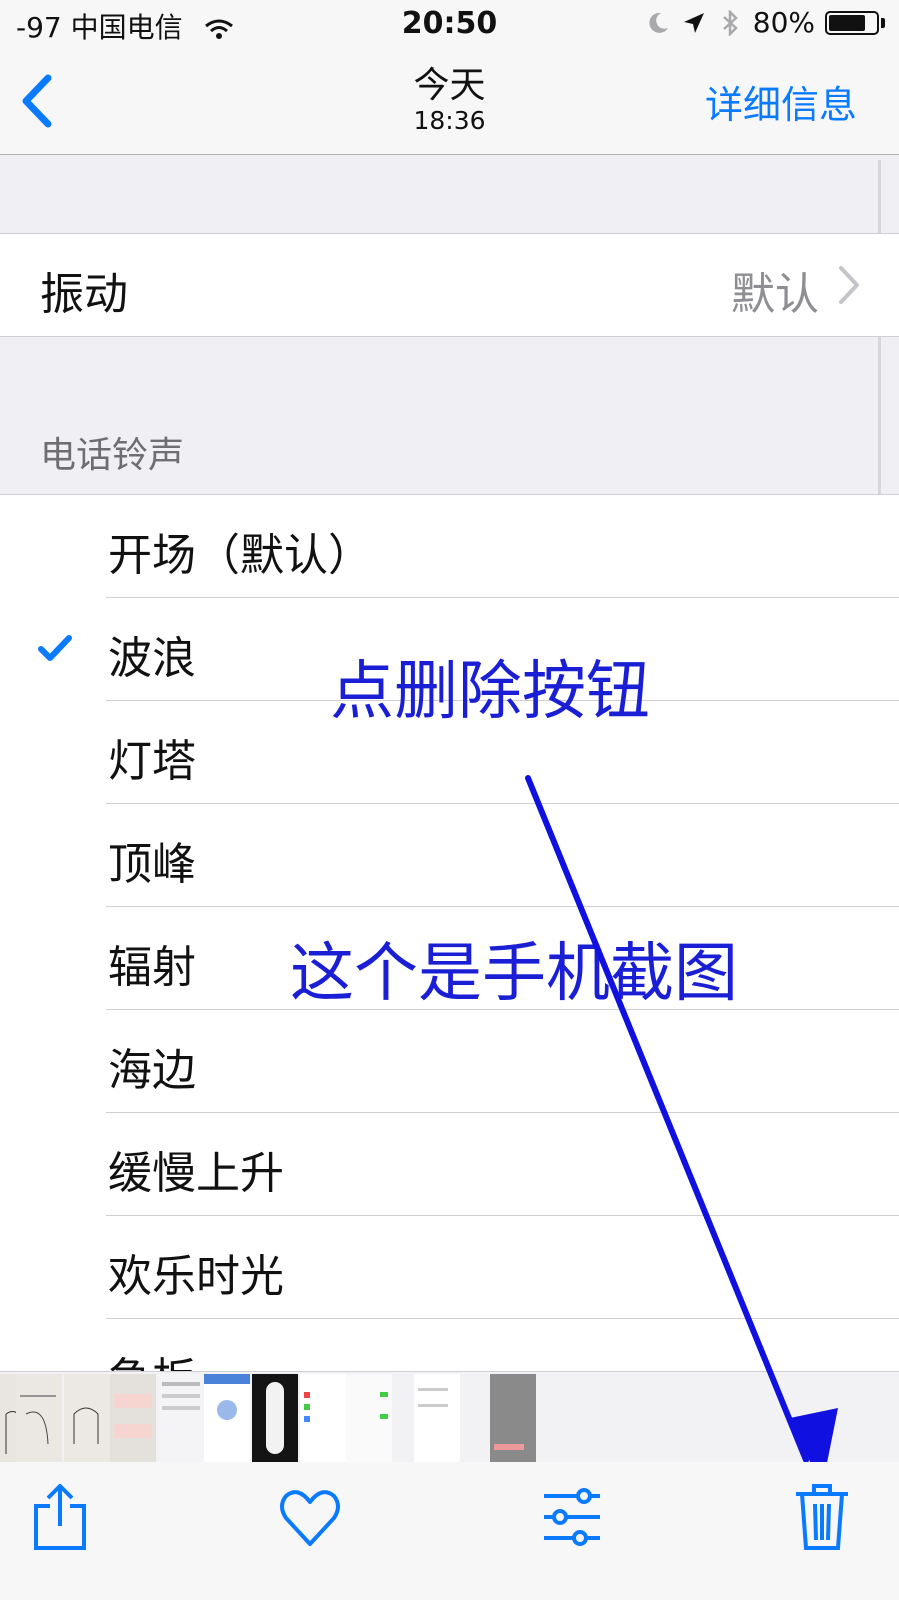 The height and width of the screenshot is (1600, 899). Describe the element at coordinates (196, 1173) in the screenshot. I see `ringtone-name: 缓慢上升` at that location.